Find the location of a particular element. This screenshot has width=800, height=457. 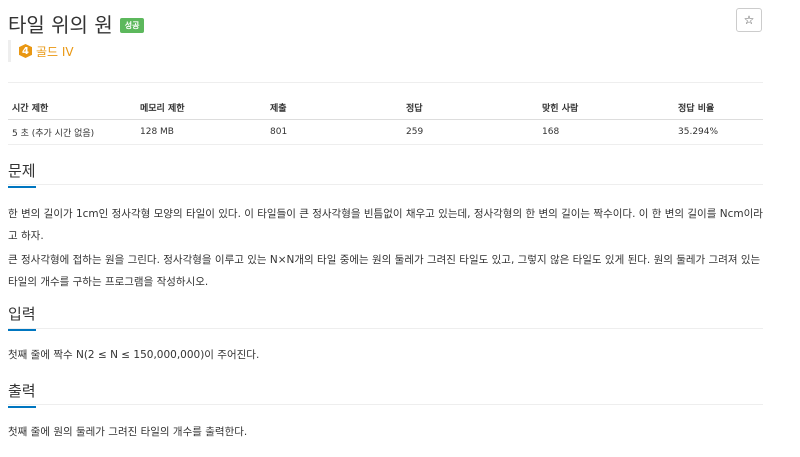

tier-label: 골드 IV is located at coordinates (55, 51).